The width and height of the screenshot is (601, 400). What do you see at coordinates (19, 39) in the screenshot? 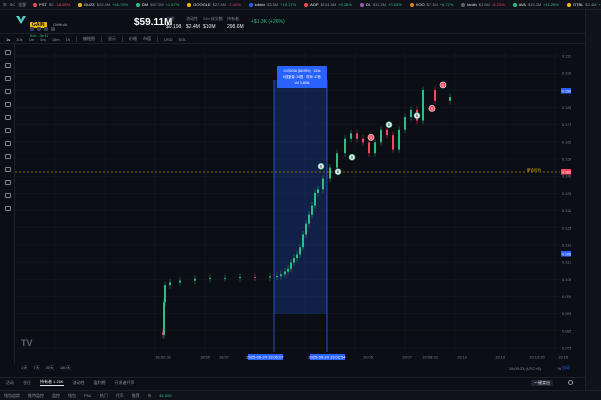
I see `timeframe-30s: 30s` at bounding box center [19, 39].